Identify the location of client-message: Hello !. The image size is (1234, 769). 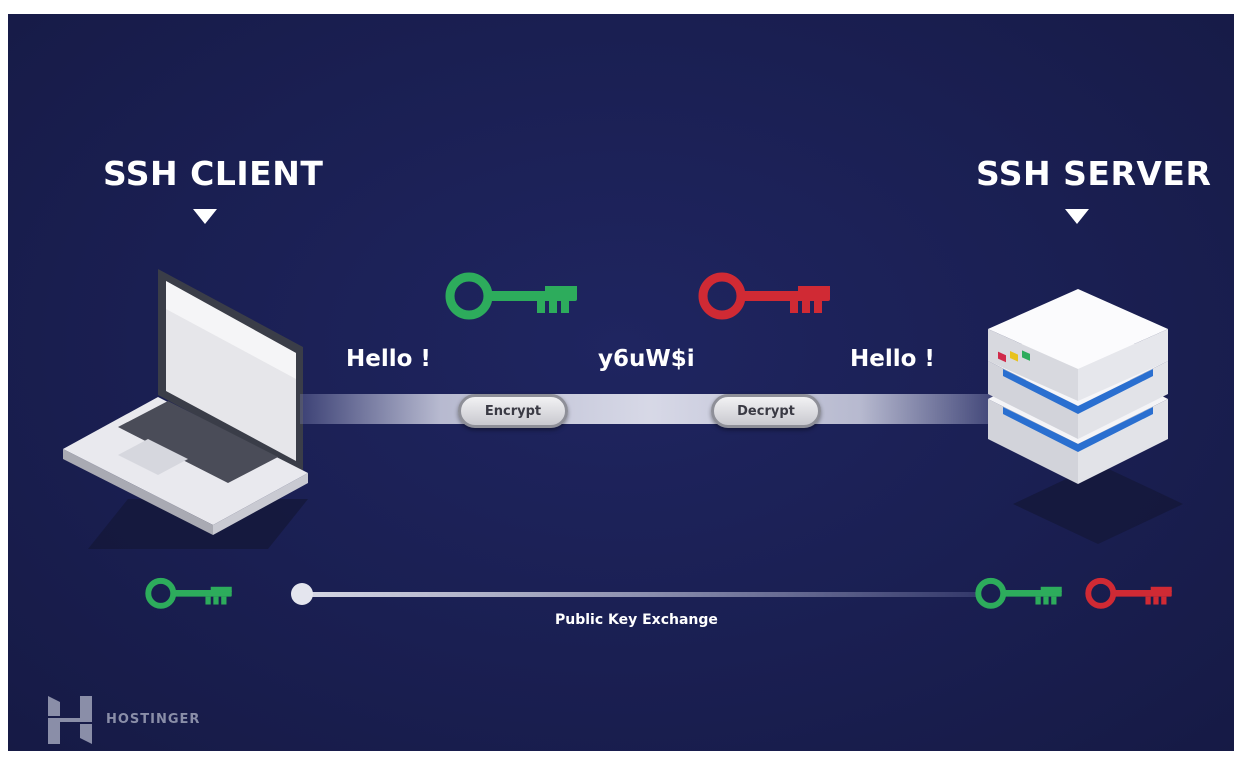
(388, 359).